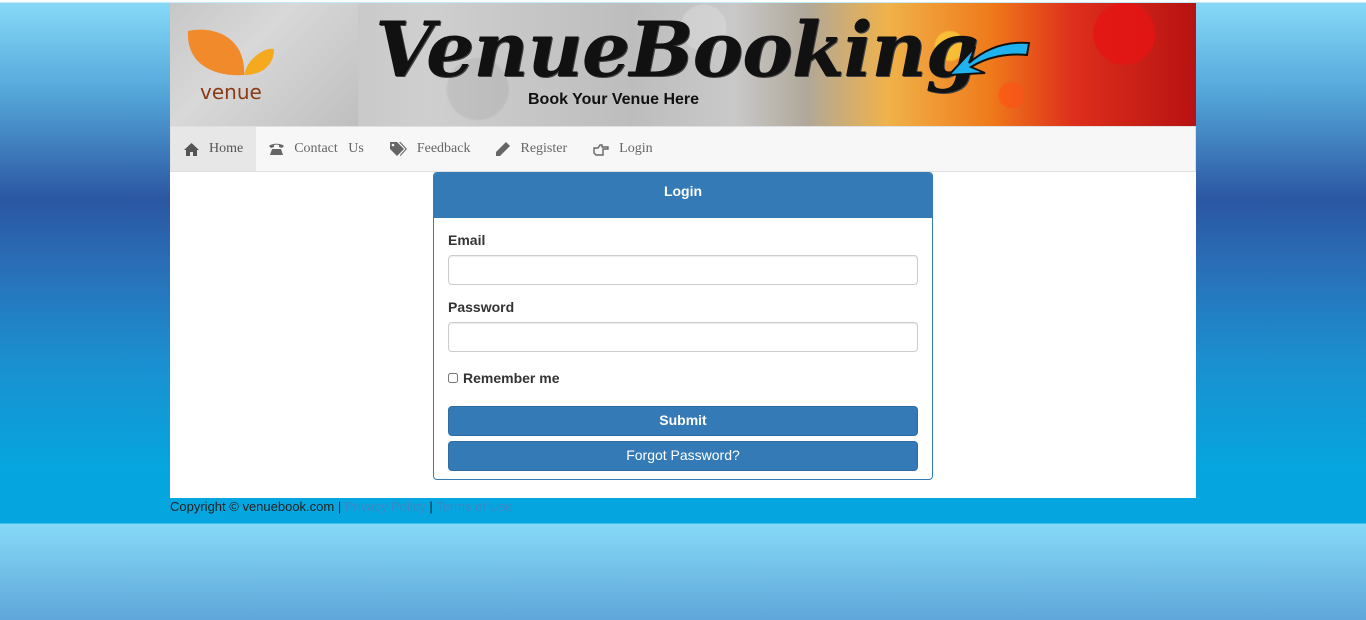 The height and width of the screenshot is (620, 1366). I want to click on footer-copyright: Copyright © venuebook.com |, so click(257, 506).